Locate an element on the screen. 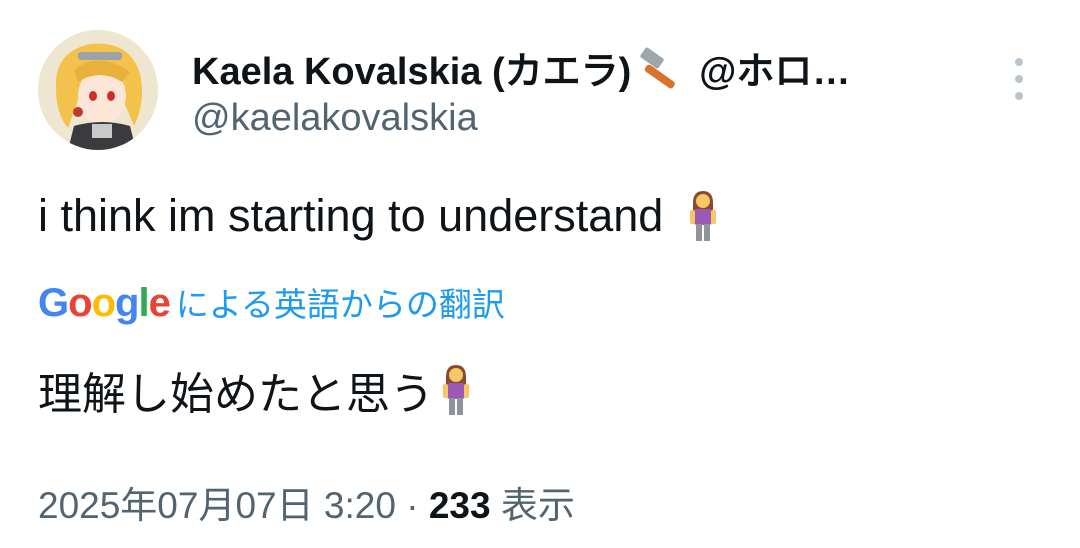 This screenshot has width=1080, height=548. avatar is located at coordinates (98, 90).